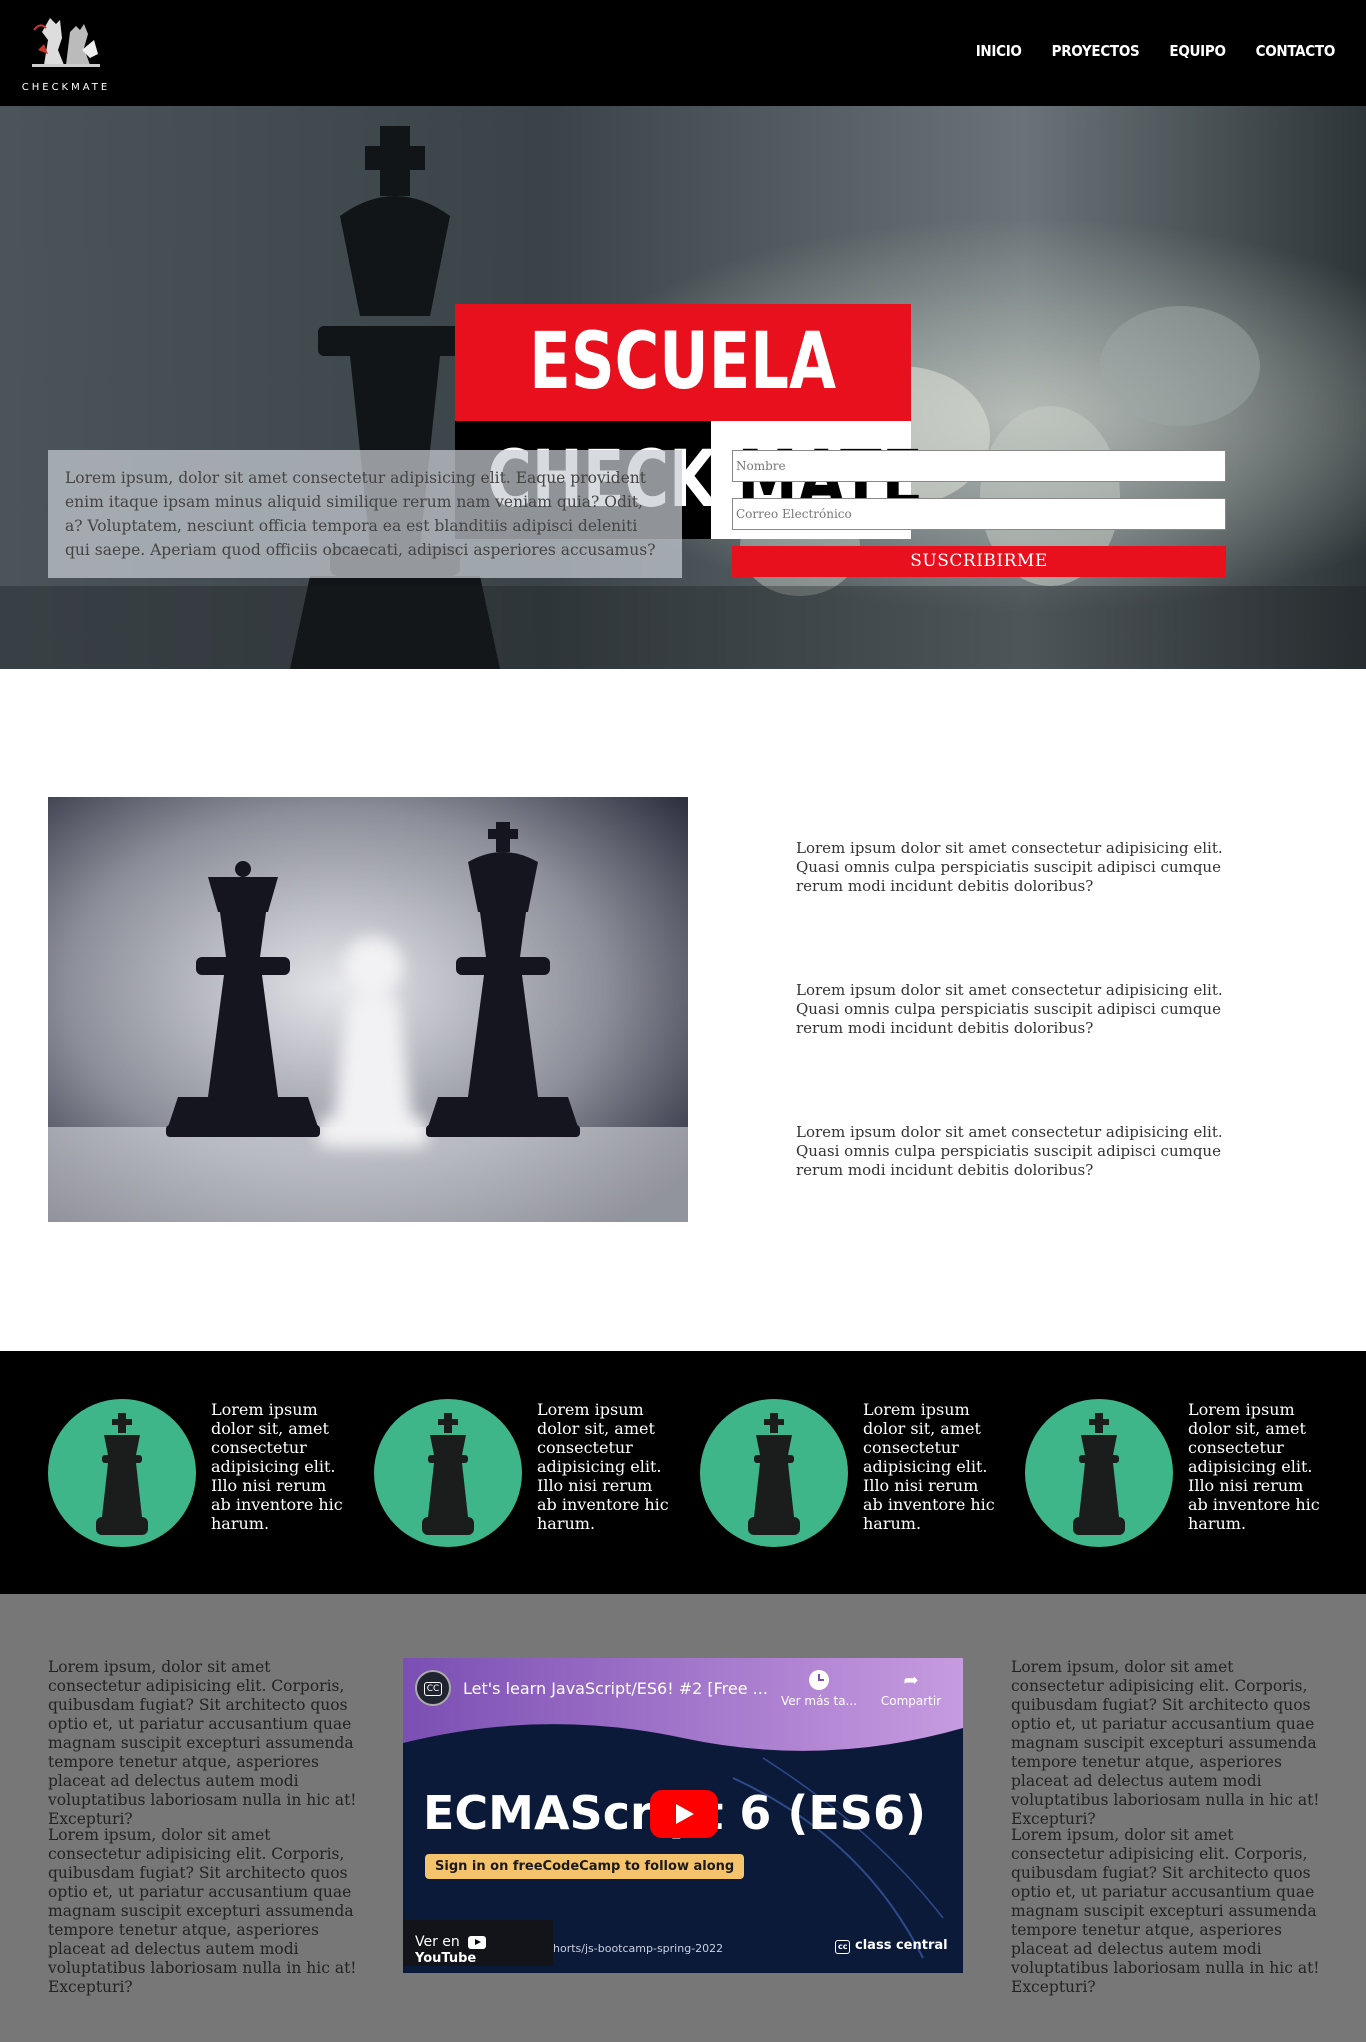 The width and height of the screenshot is (1366, 2042). Describe the element at coordinates (911, 1680) in the screenshot. I see `share-arrow-icon: ➦` at that location.